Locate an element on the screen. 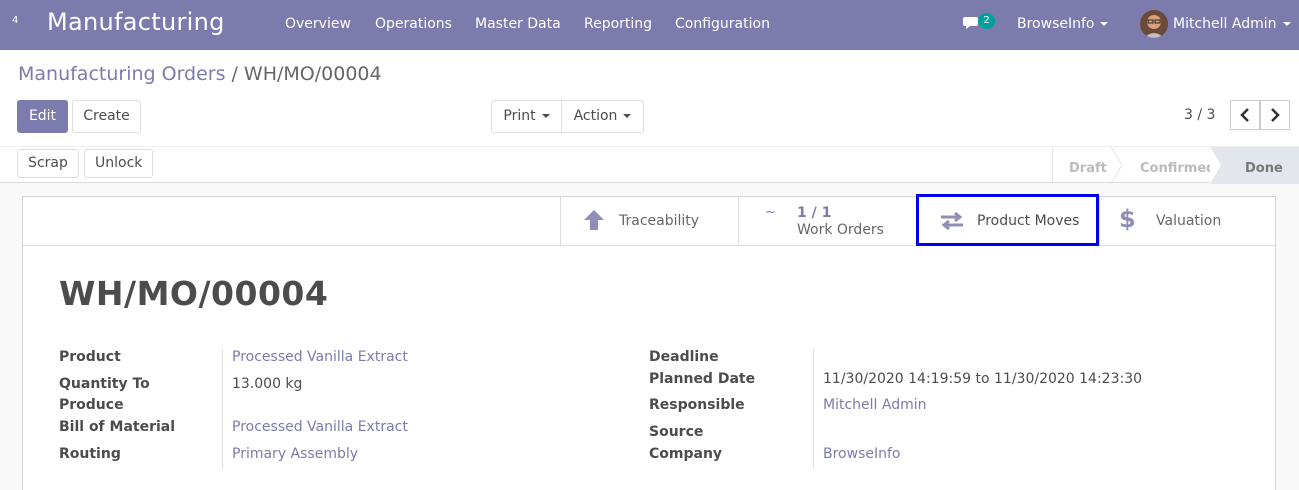  user-avatar is located at coordinates (1154, 24).